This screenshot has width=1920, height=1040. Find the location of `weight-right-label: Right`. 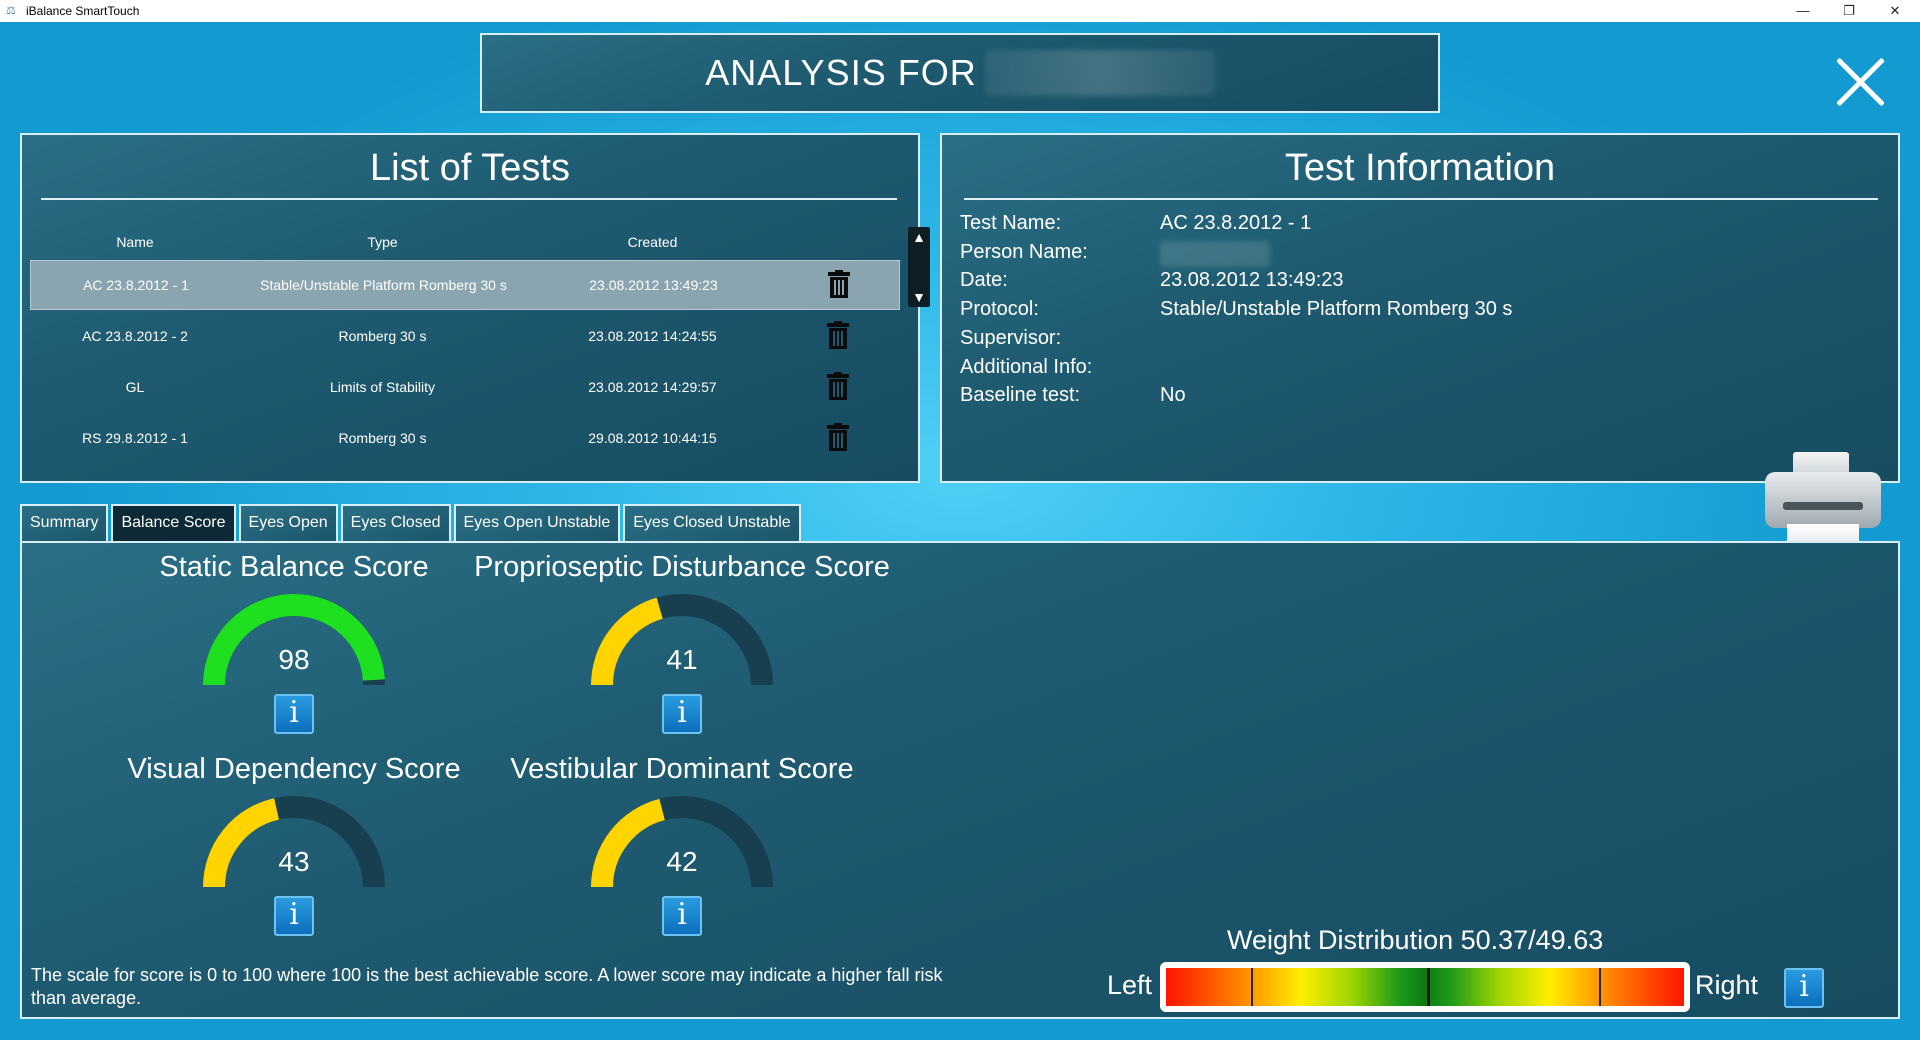

weight-right-label: Right is located at coordinates (1727, 985).